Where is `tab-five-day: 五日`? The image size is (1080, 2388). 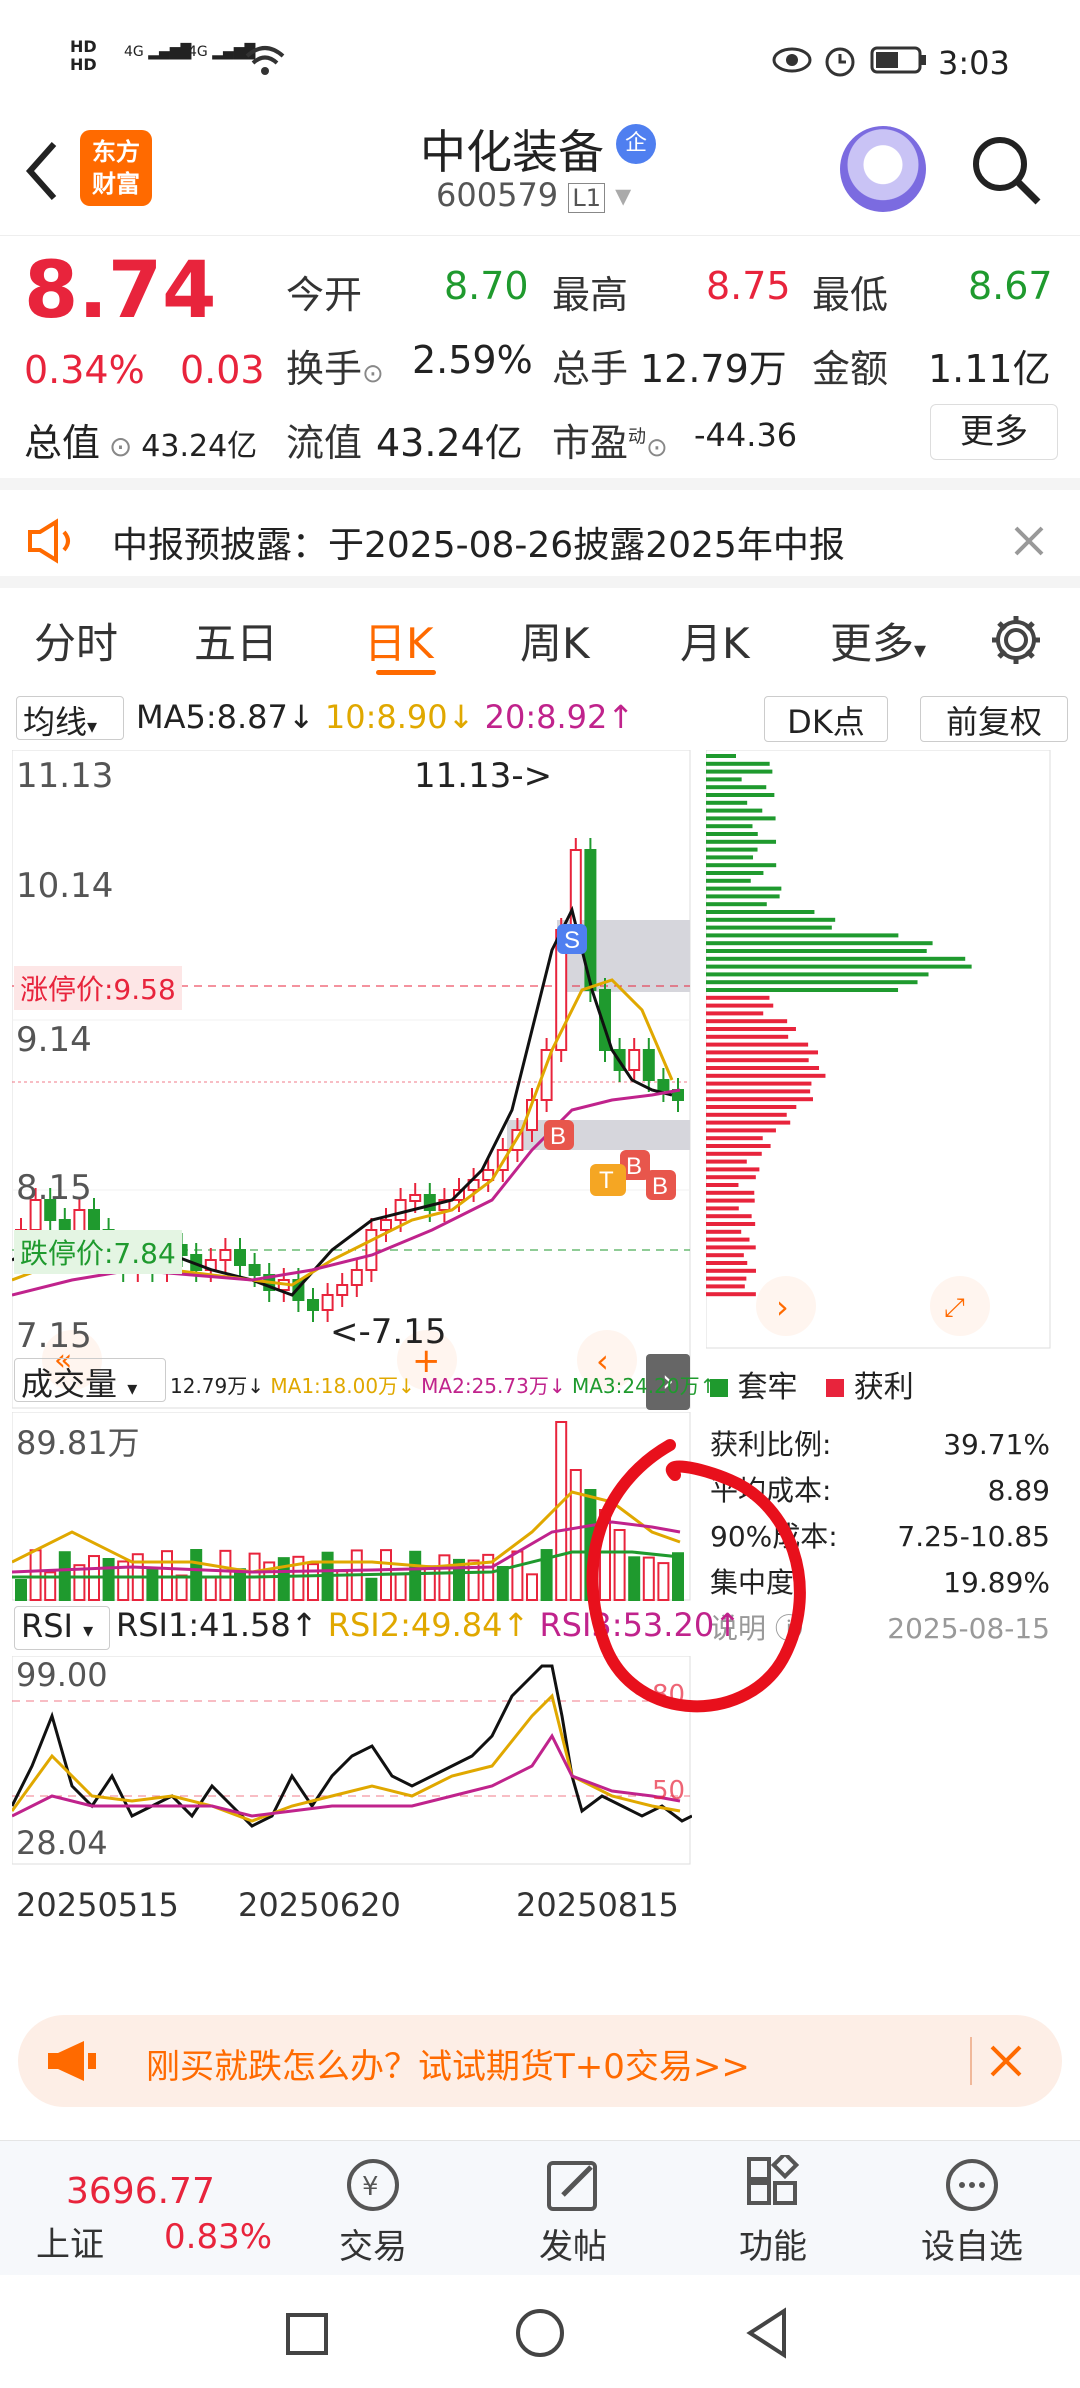
tab-five-day: 五日 is located at coordinates (236, 640).